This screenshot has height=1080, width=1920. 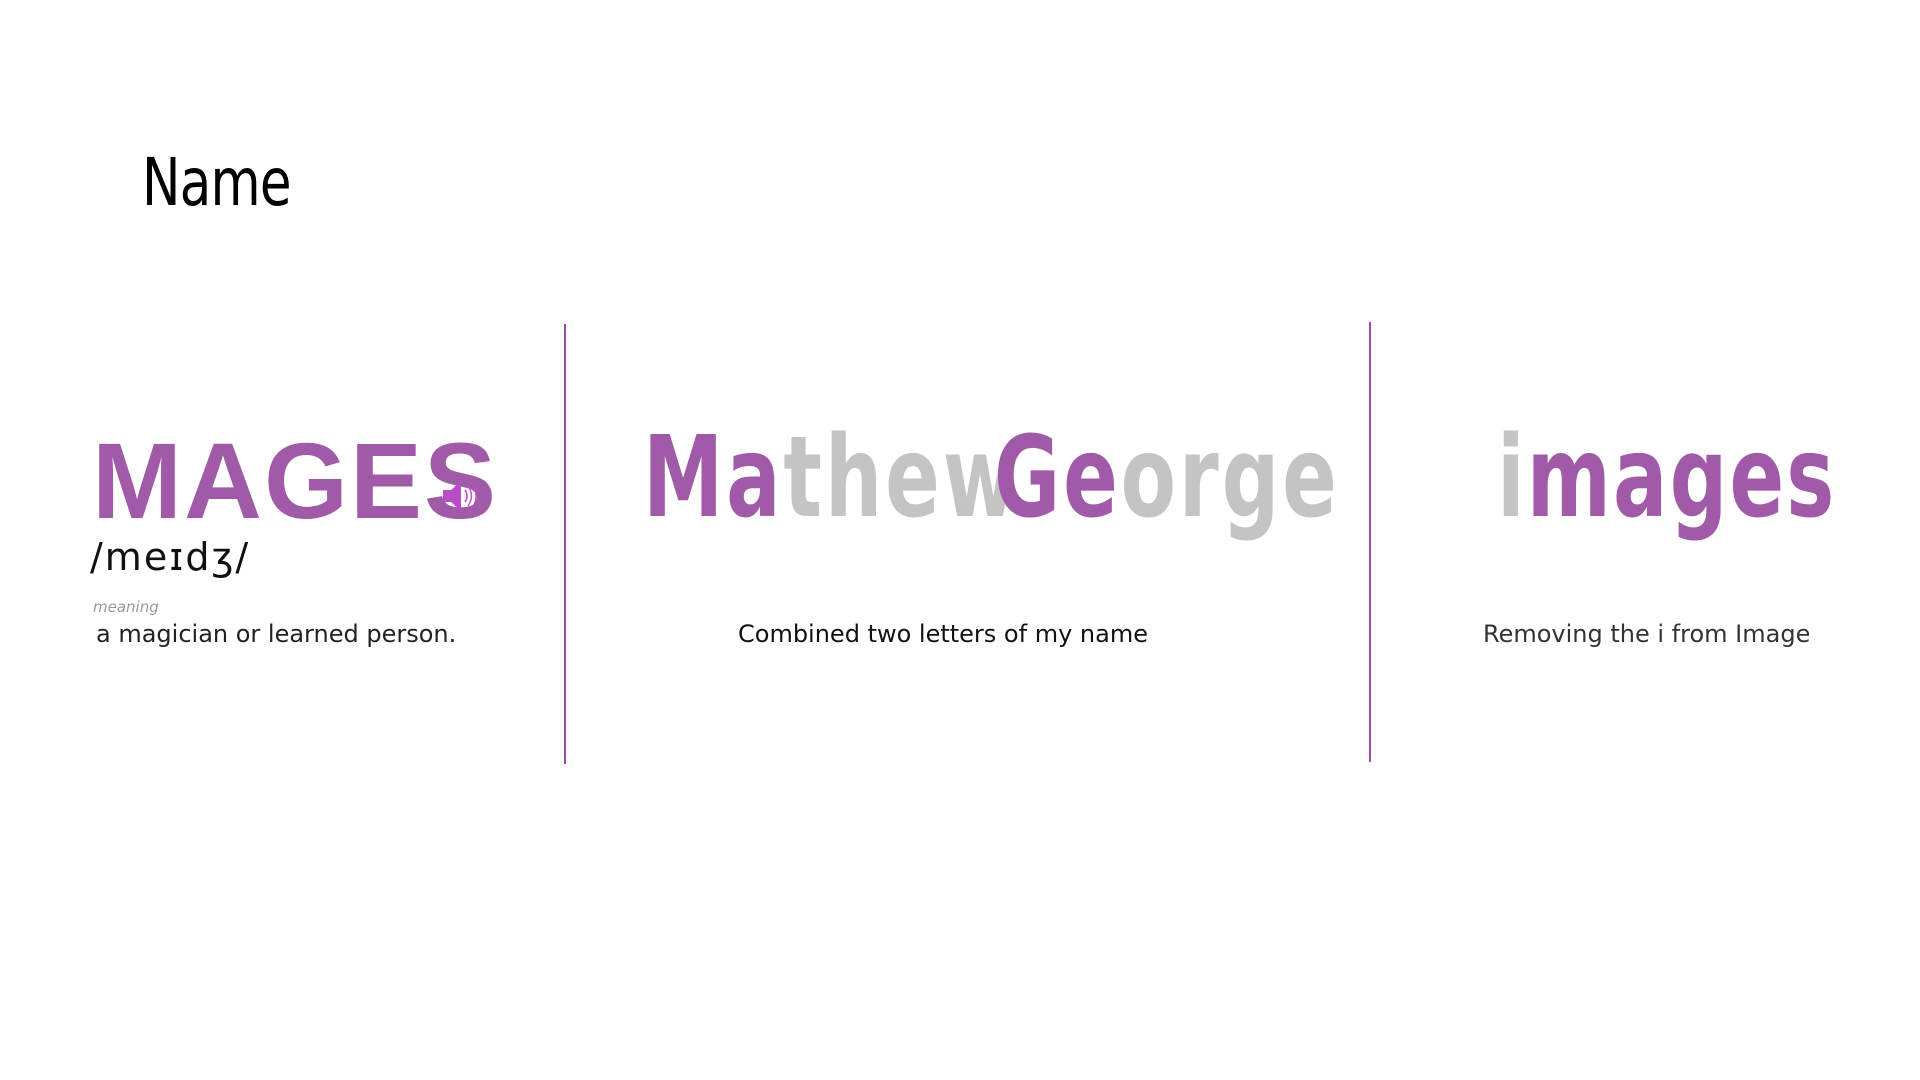 I want to click on meaning-label: meaning, so click(x=126, y=607).